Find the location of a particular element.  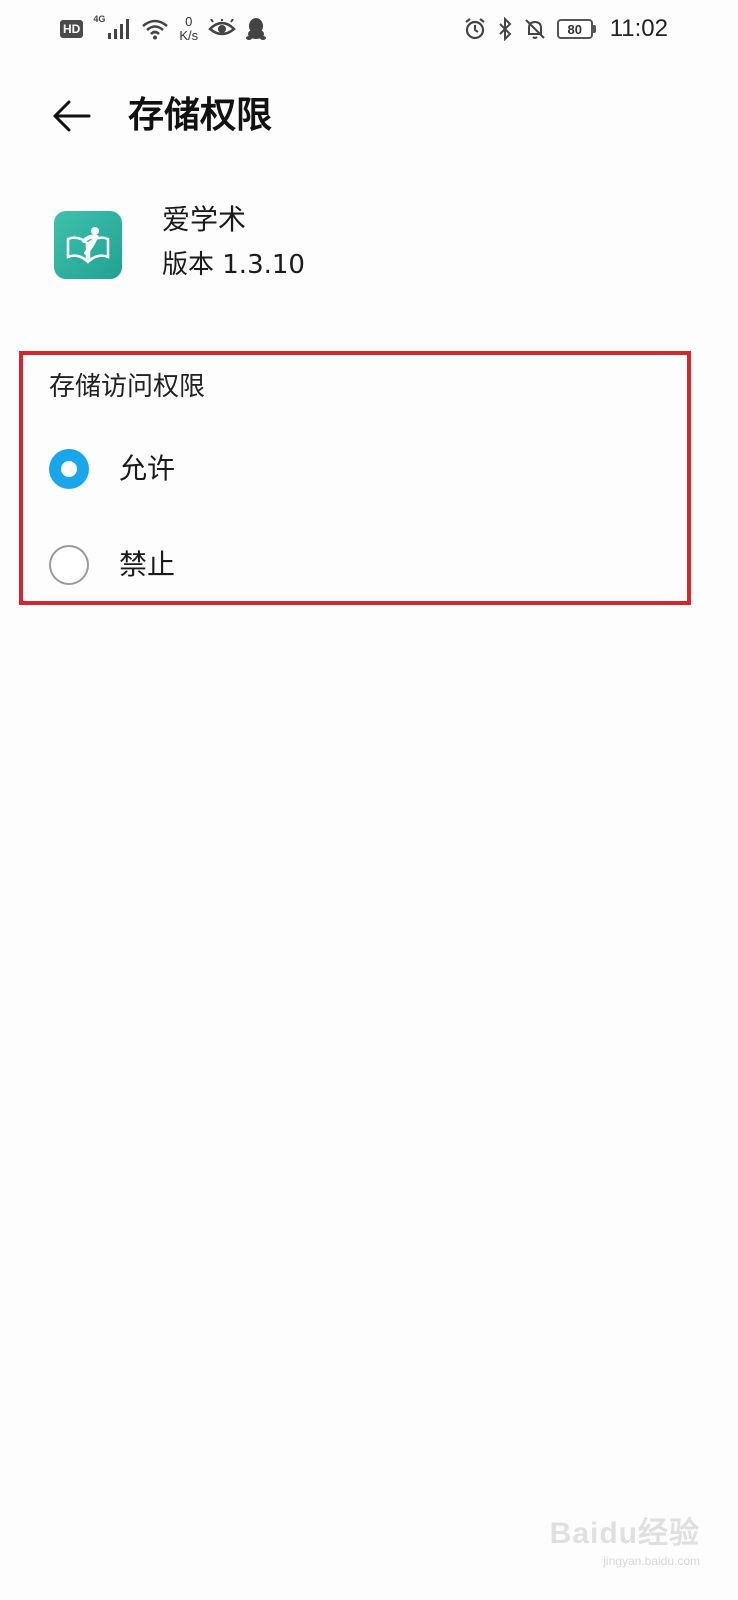

hd-icon: HD is located at coordinates (72, 29).